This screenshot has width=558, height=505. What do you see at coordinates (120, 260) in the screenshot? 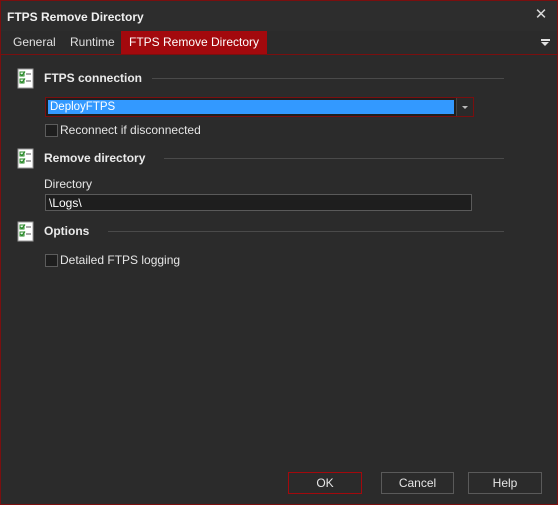
I see `detailed-logging-checkbox-label: Detailed FTPS logging` at bounding box center [120, 260].